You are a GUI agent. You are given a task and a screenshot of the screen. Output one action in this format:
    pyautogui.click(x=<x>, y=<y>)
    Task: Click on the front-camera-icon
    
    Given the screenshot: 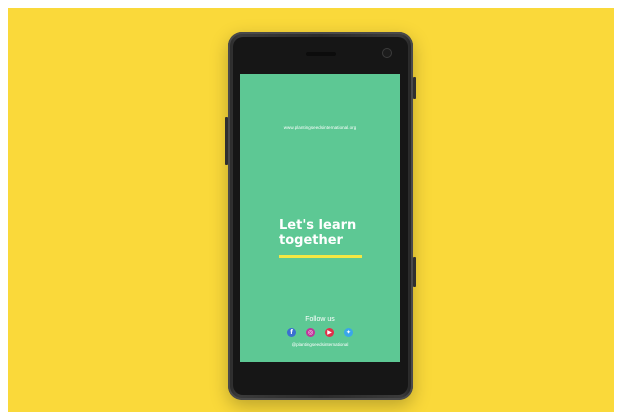 What is the action you would take?
    pyautogui.click(x=387, y=53)
    